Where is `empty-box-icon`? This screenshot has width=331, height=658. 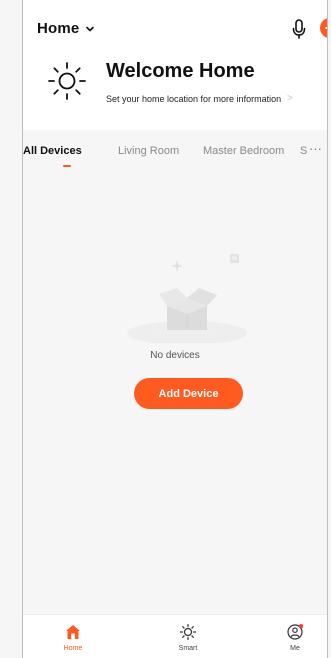 empty-box-icon is located at coordinates (187, 298).